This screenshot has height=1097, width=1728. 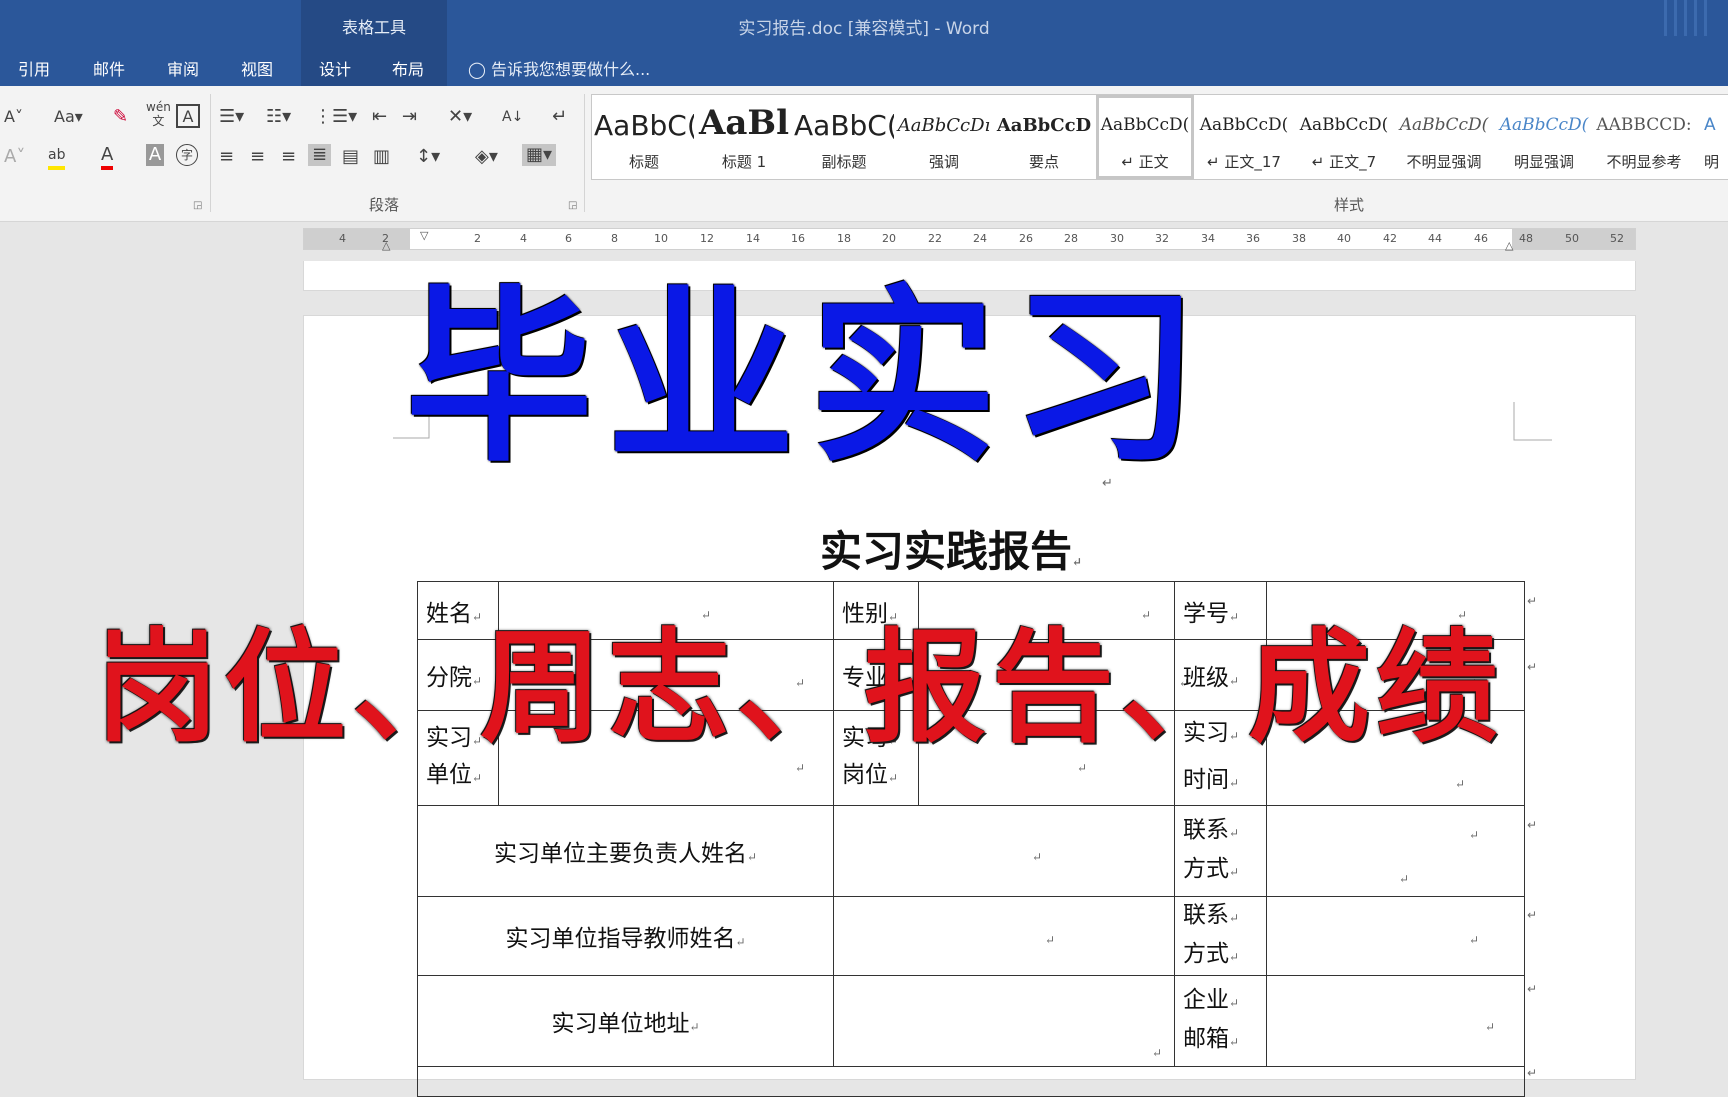 What do you see at coordinates (197, 205) in the screenshot?
I see `font-dialog-launcher: ◲` at bounding box center [197, 205].